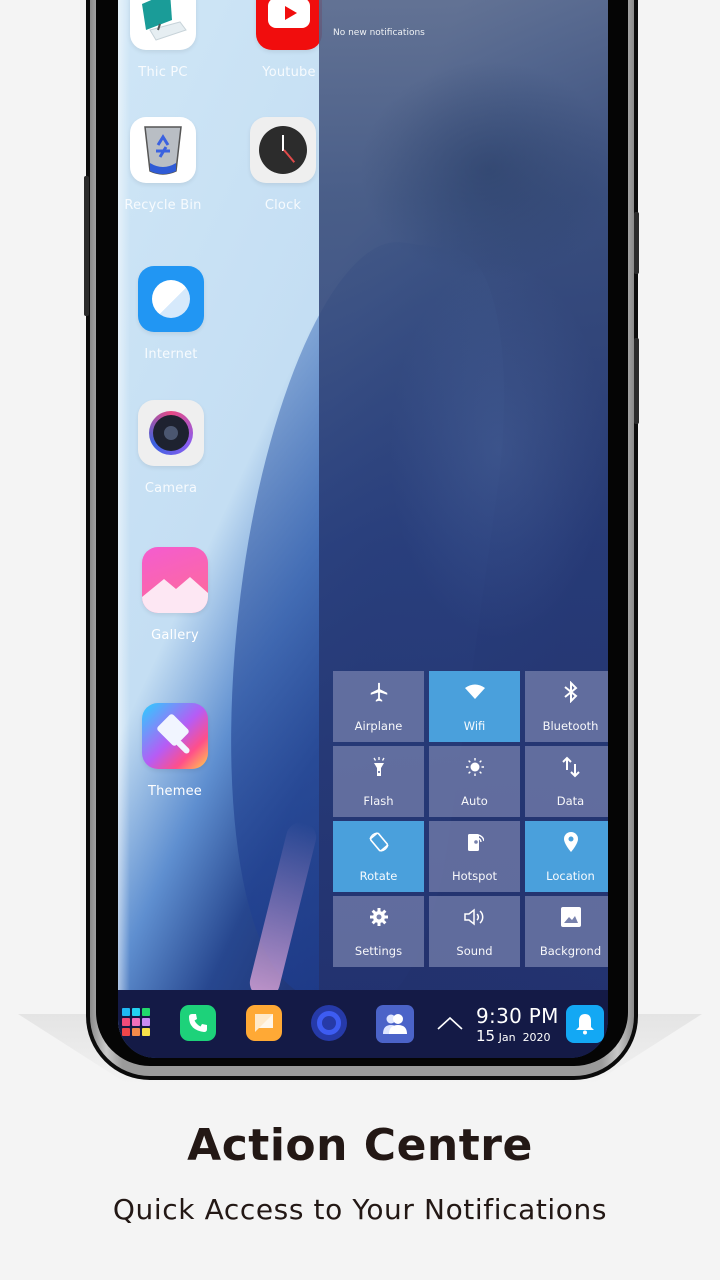  I want to click on wifi-icon, so click(474, 692).